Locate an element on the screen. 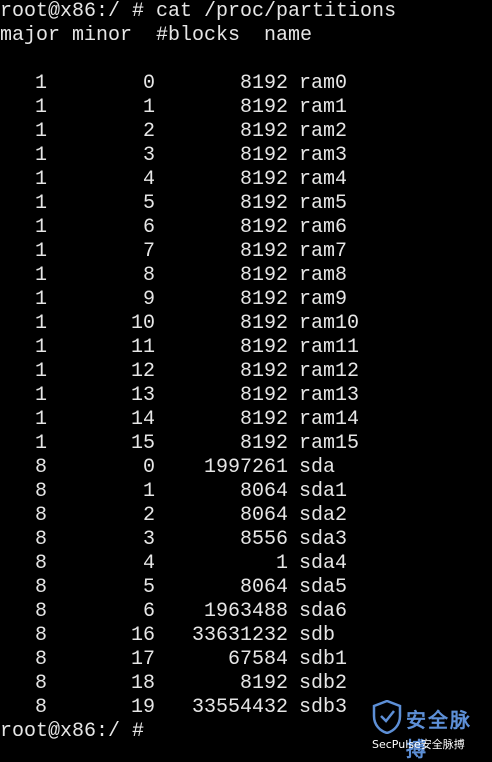 The image size is (492, 762). partition-blocks: 1997261 is located at coordinates (245, 467).